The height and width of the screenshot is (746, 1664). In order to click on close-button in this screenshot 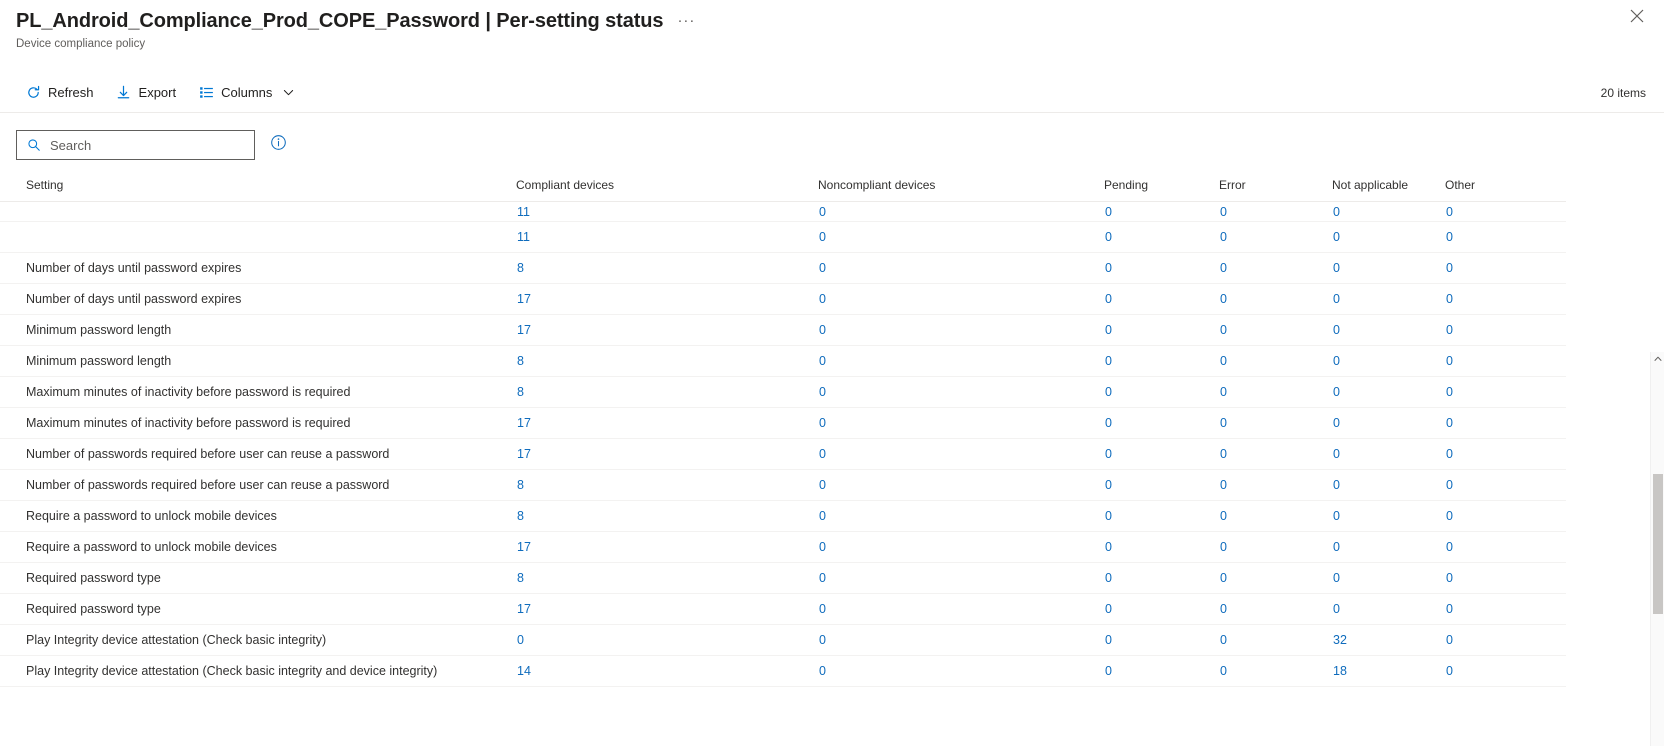, I will do `click(1637, 16)`.